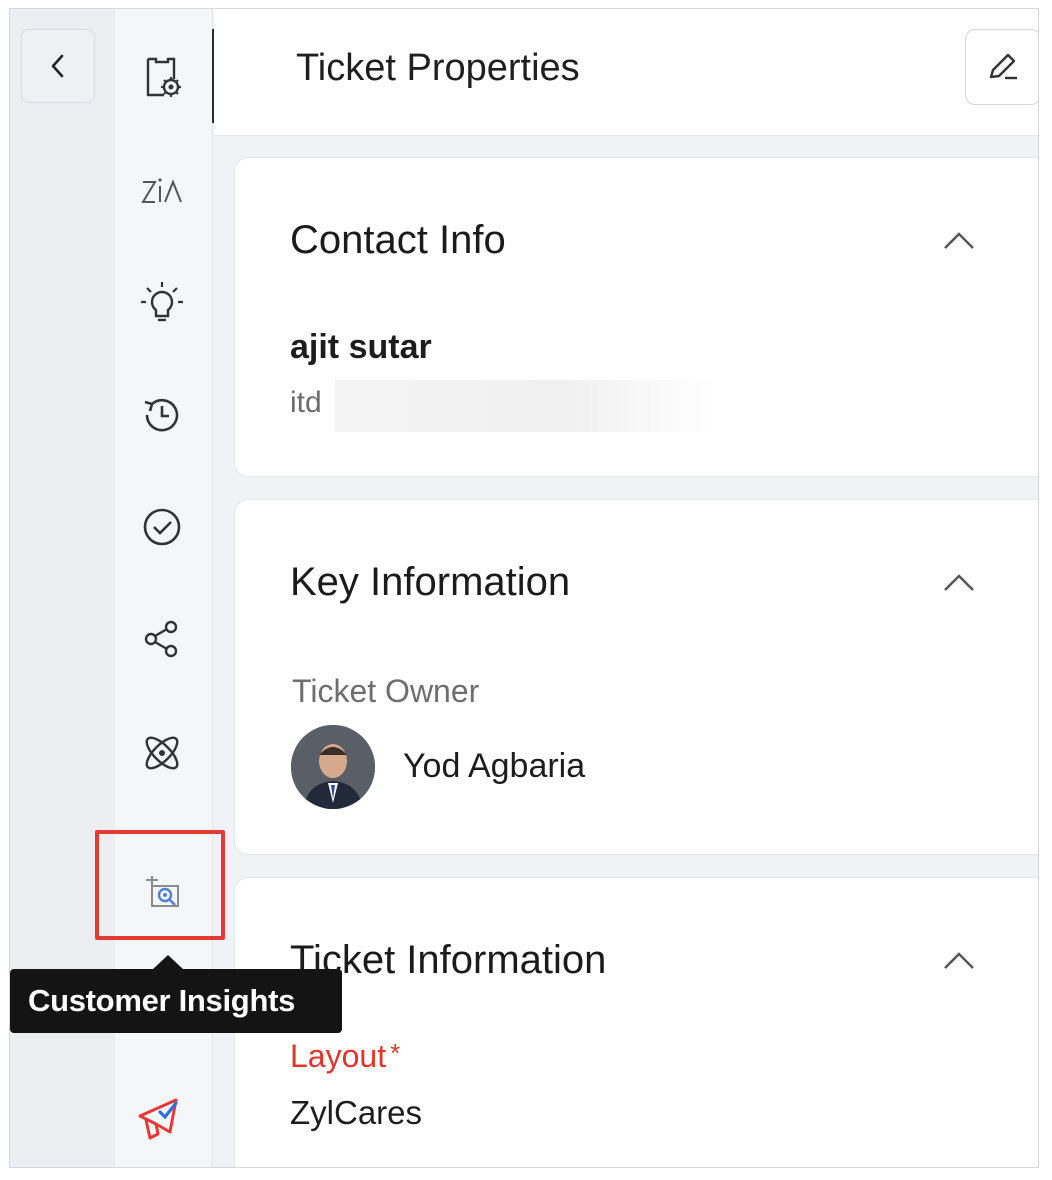 The width and height of the screenshot is (1052, 1180). I want to click on tooltip: Customer Insights, so click(176, 1001).